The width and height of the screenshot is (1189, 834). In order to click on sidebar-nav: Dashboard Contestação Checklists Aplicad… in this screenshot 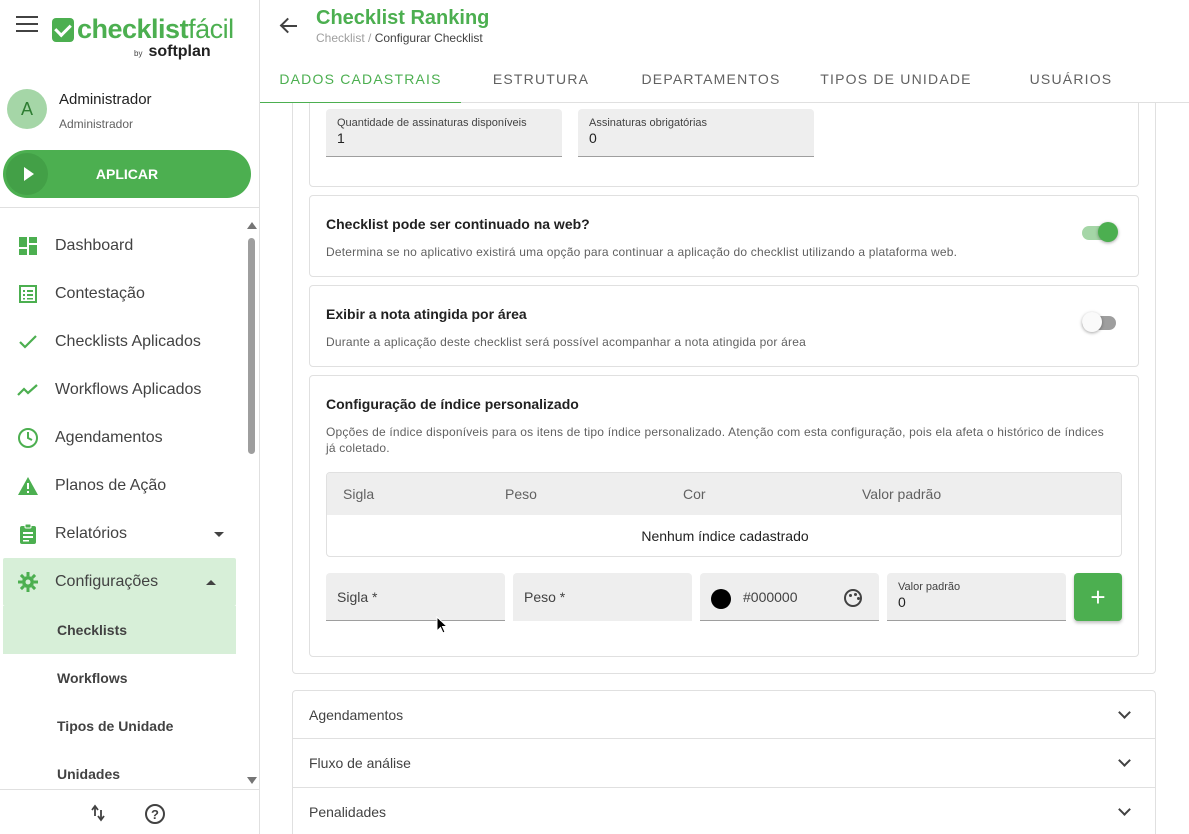, I will do `click(122, 510)`.